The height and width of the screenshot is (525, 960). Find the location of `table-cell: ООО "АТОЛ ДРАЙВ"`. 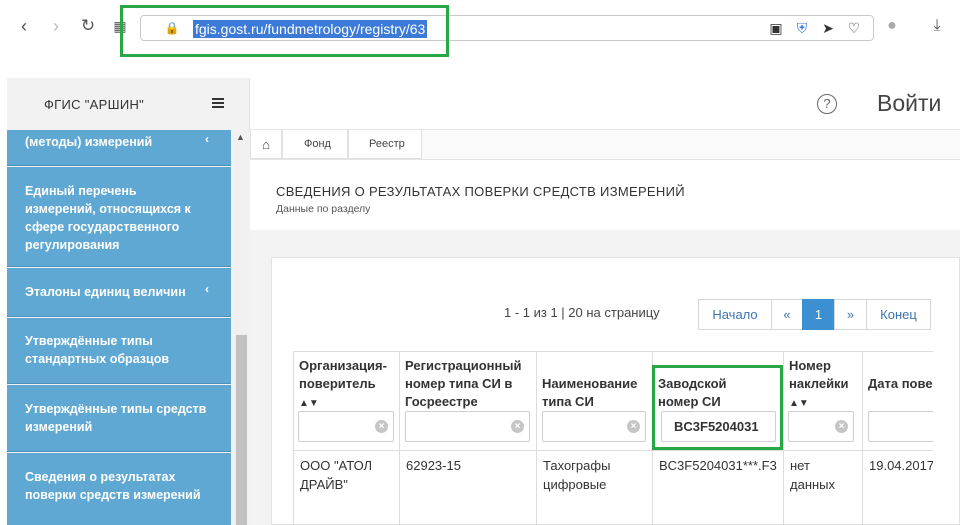

table-cell: ООО "АТОЛ ДРАЙВ" is located at coordinates (346, 488).